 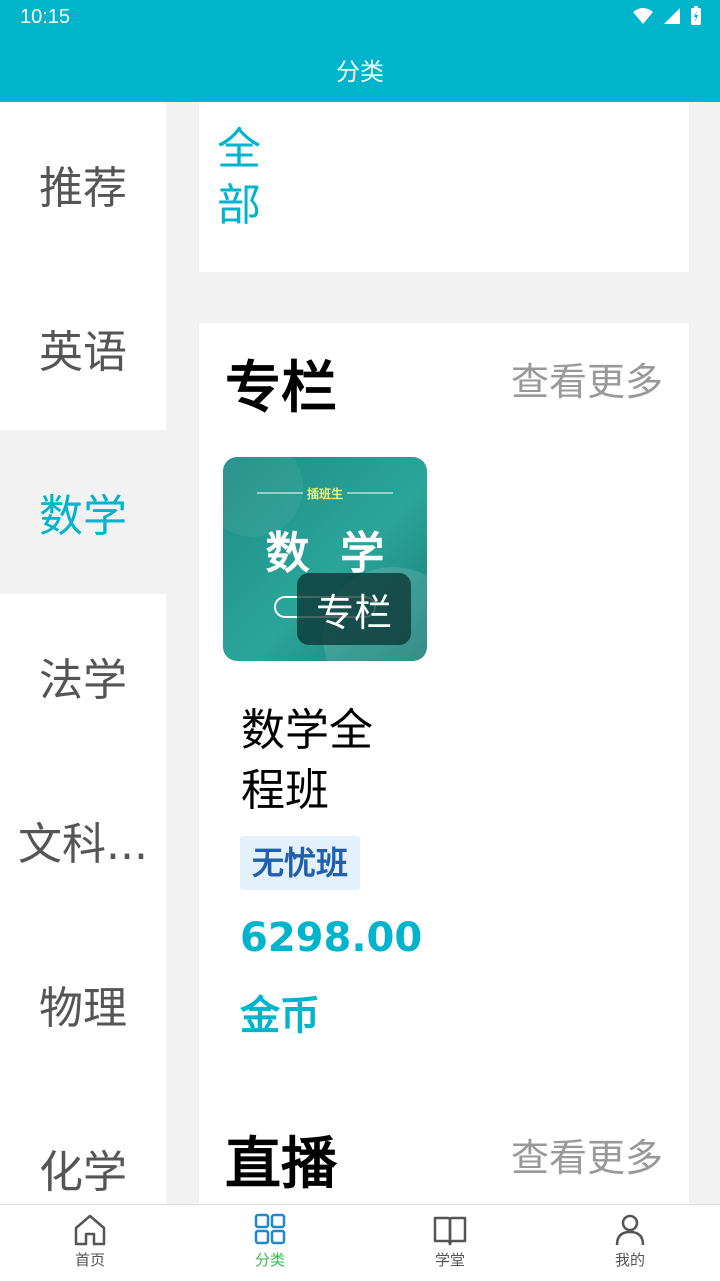 What do you see at coordinates (444, 187) in the screenshot?
I see `tag-filter-card: 全部` at bounding box center [444, 187].